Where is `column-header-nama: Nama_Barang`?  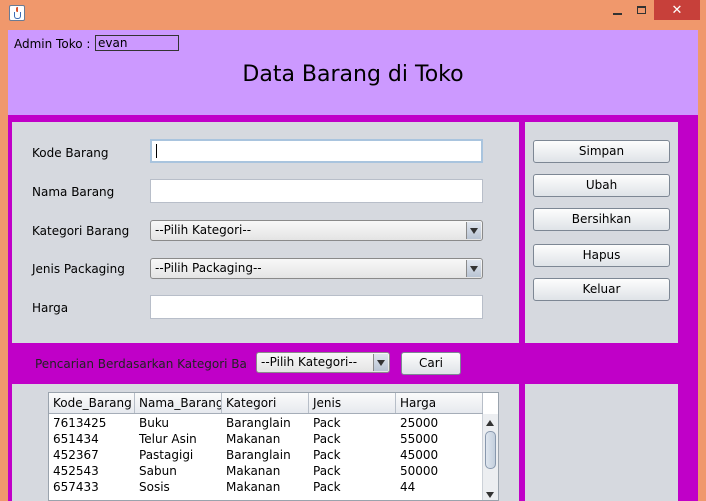
column-header-nama: Nama_Barang is located at coordinates (178, 403).